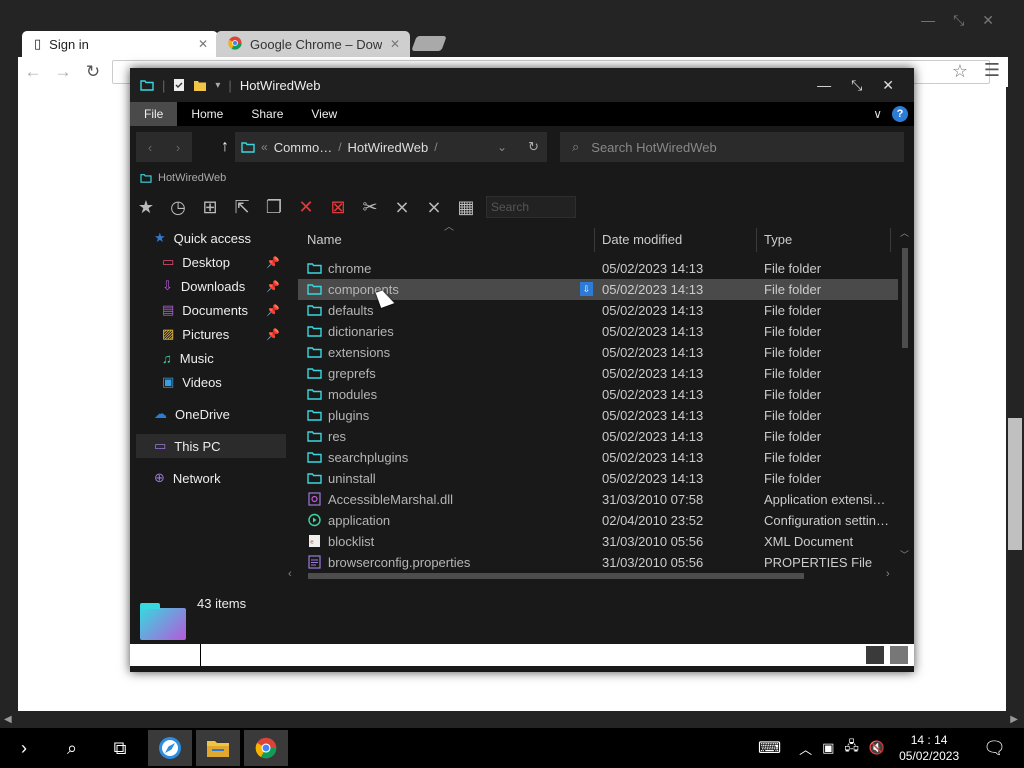 The width and height of the screenshot is (1024, 768). I want to click on copy-to-icon: ❐, so click(274, 207).